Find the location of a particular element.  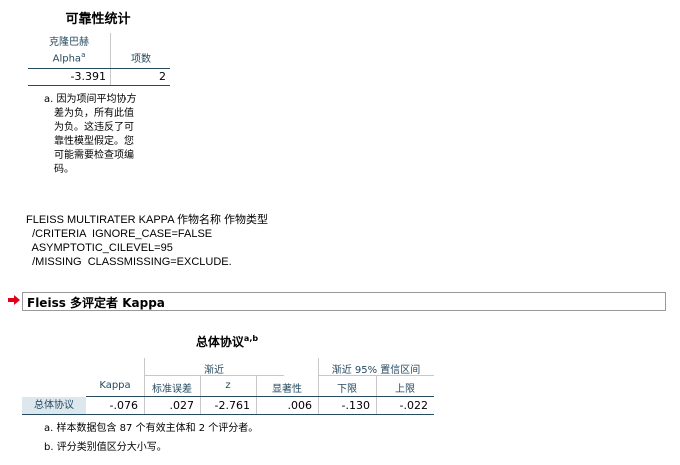

sig-value: .006 is located at coordinates (300, 405).